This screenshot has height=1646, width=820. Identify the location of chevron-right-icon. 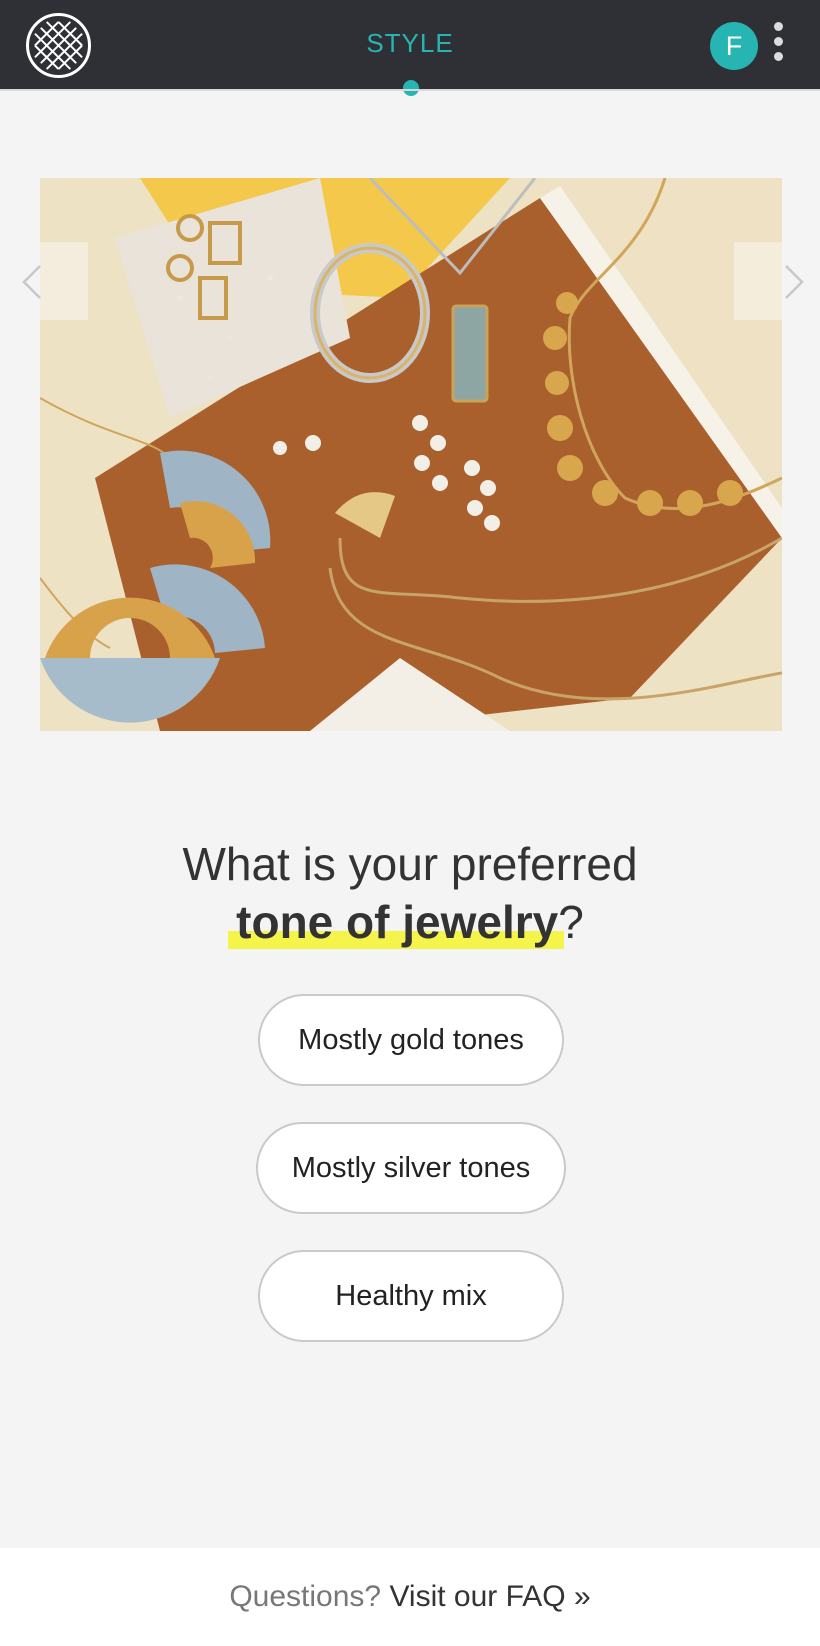
(792, 282).